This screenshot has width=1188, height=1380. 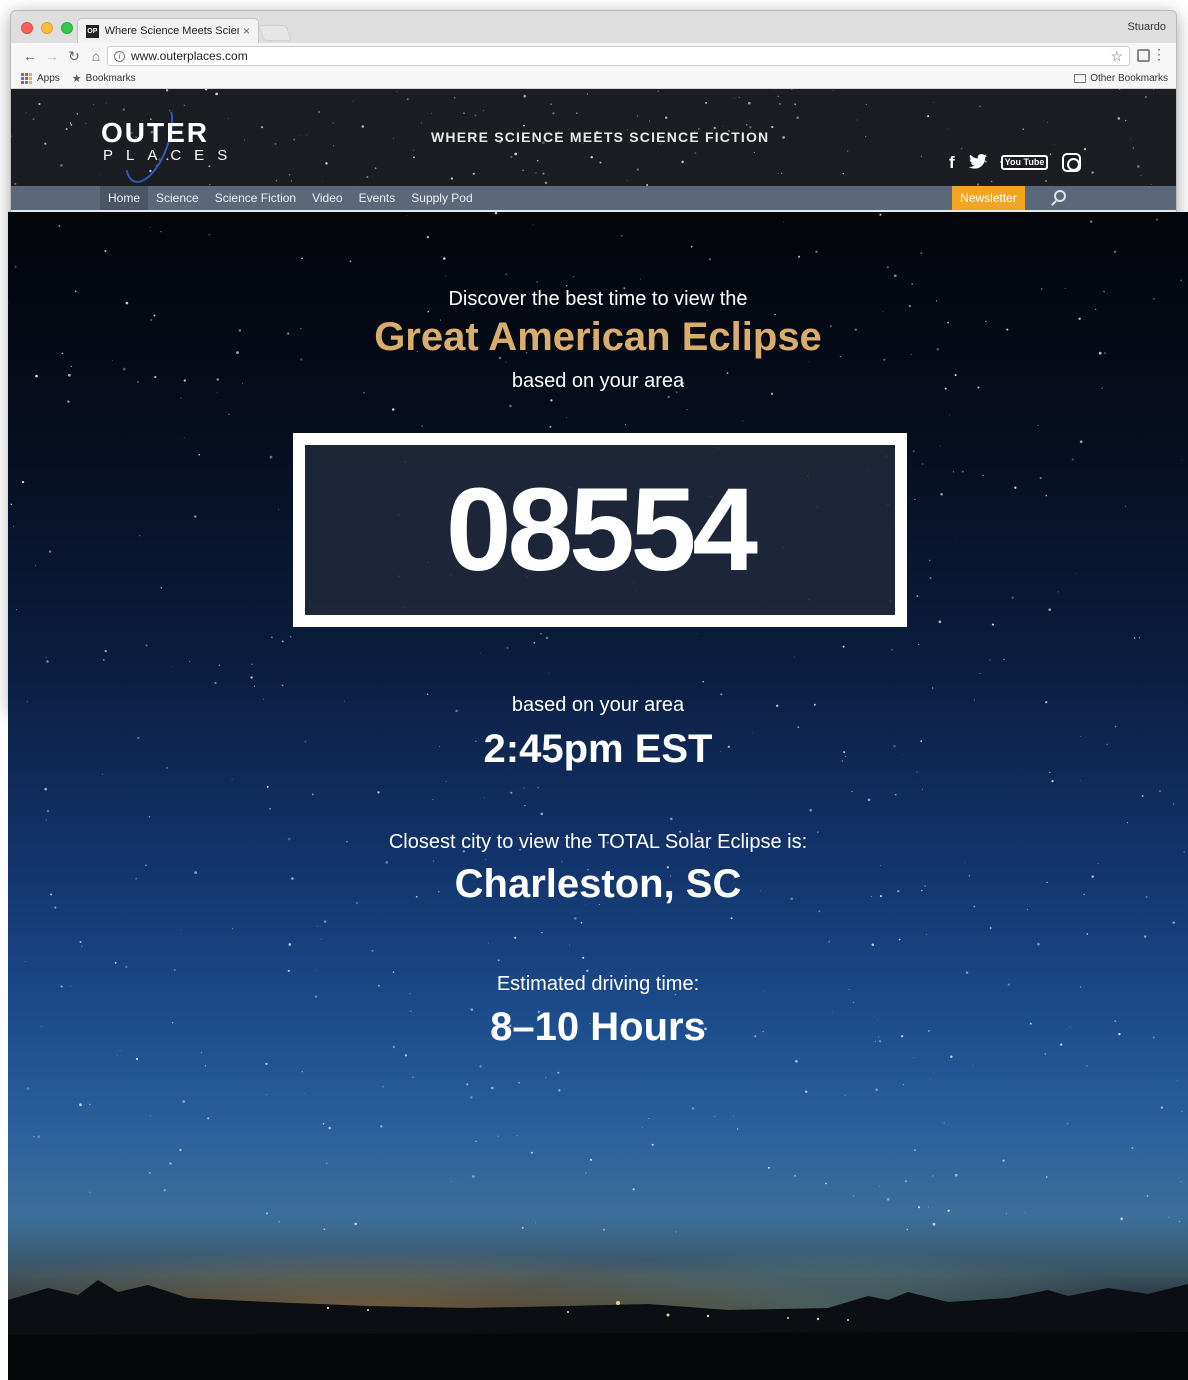 I want to click on address-bar: i www.outerplaces.com ☆, so click(x=618, y=56).